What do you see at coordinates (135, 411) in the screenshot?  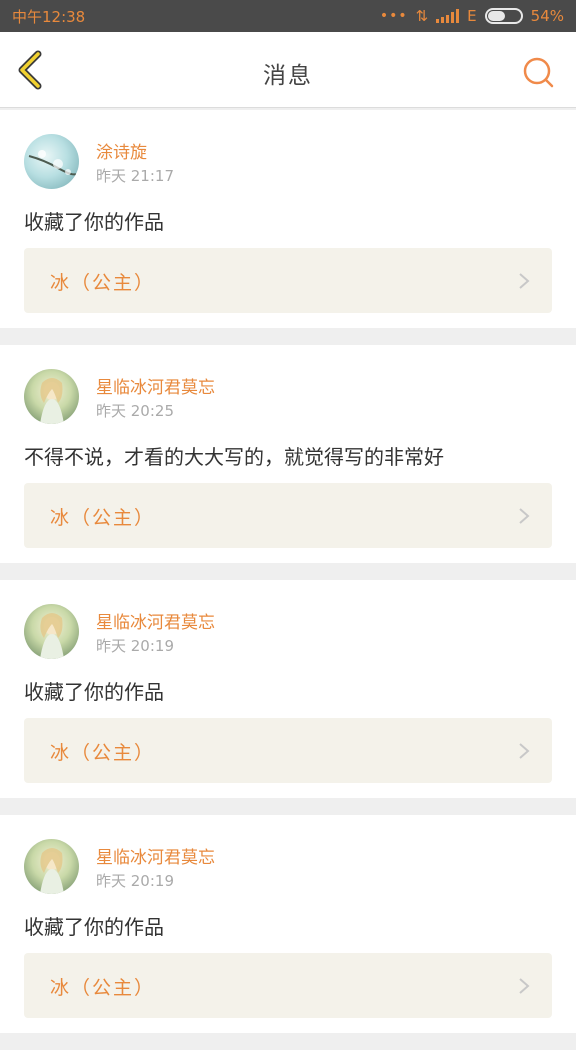 I see `message-time: 昨天 20:25` at bounding box center [135, 411].